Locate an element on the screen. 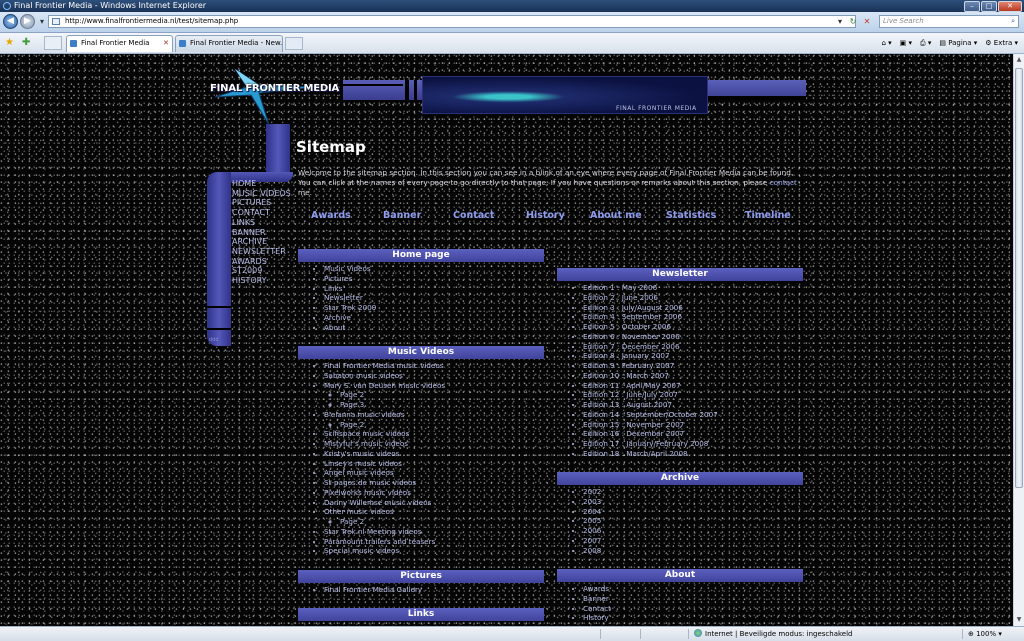 This screenshot has width=1024, height=641. list-item: Linsey's music videos is located at coordinates (384, 464).